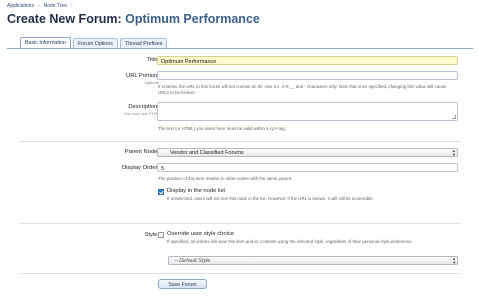 The height and width of the screenshot is (300, 479). I want to click on tab-forum-options: Forum Options, so click(95, 43).